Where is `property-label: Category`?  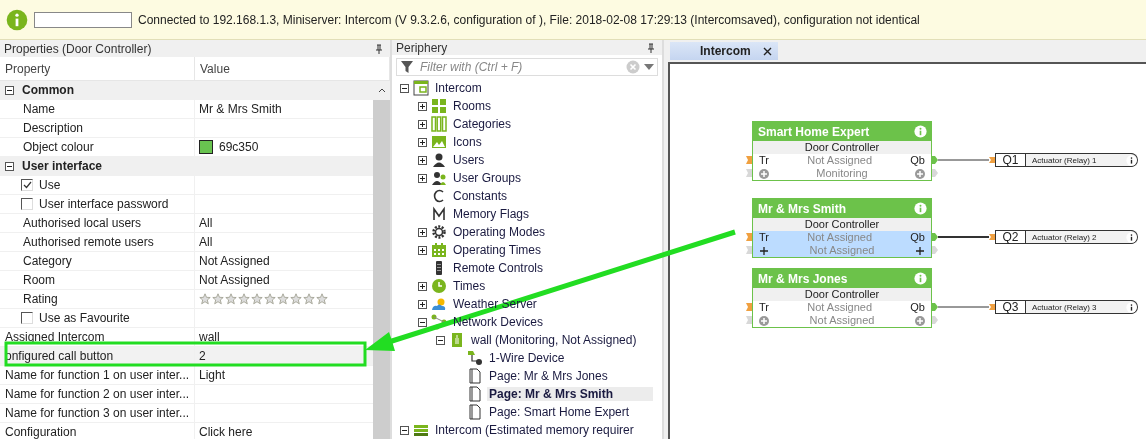 property-label: Category is located at coordinates (47, 261).